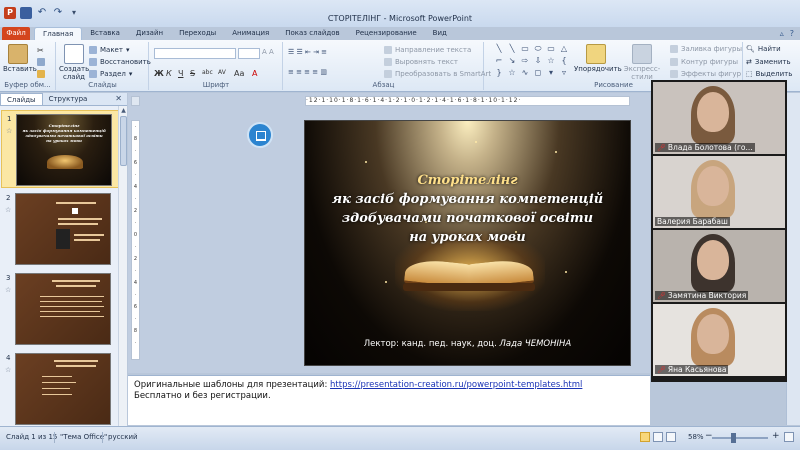 Image resolution: width=800 pixels, height=450 pixels. What do you see at coordinates (440, 33) in the screenshot?
I see `tab-view: Вид` at bounding box center [440, 33].